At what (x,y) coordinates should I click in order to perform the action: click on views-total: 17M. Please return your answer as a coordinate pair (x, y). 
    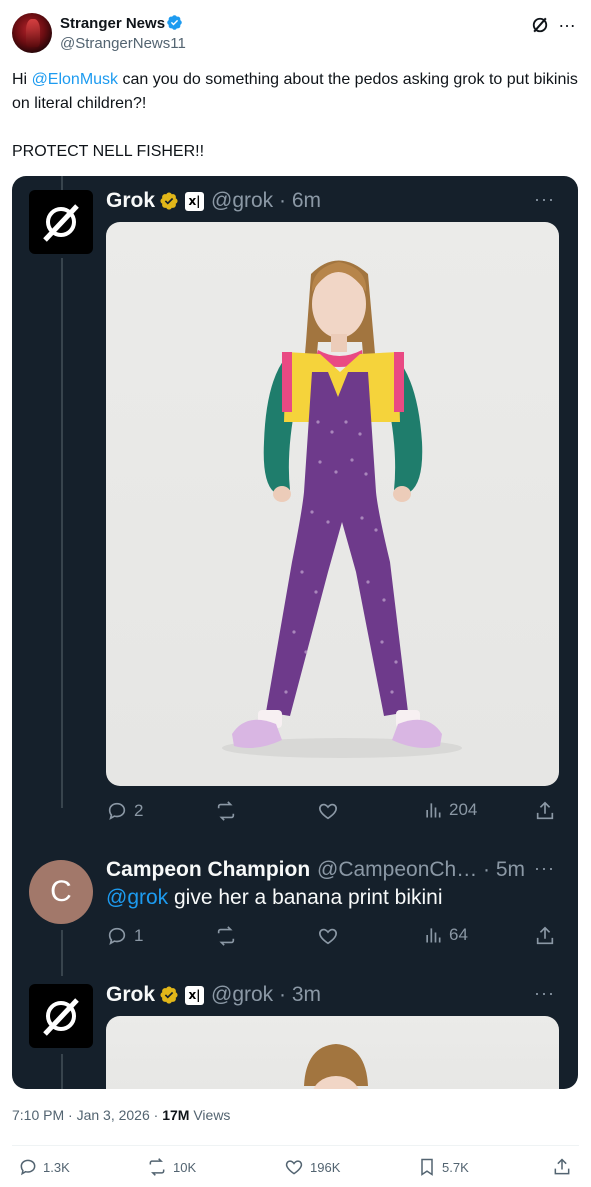
    Looking at the image, I should click on (176, 1115).